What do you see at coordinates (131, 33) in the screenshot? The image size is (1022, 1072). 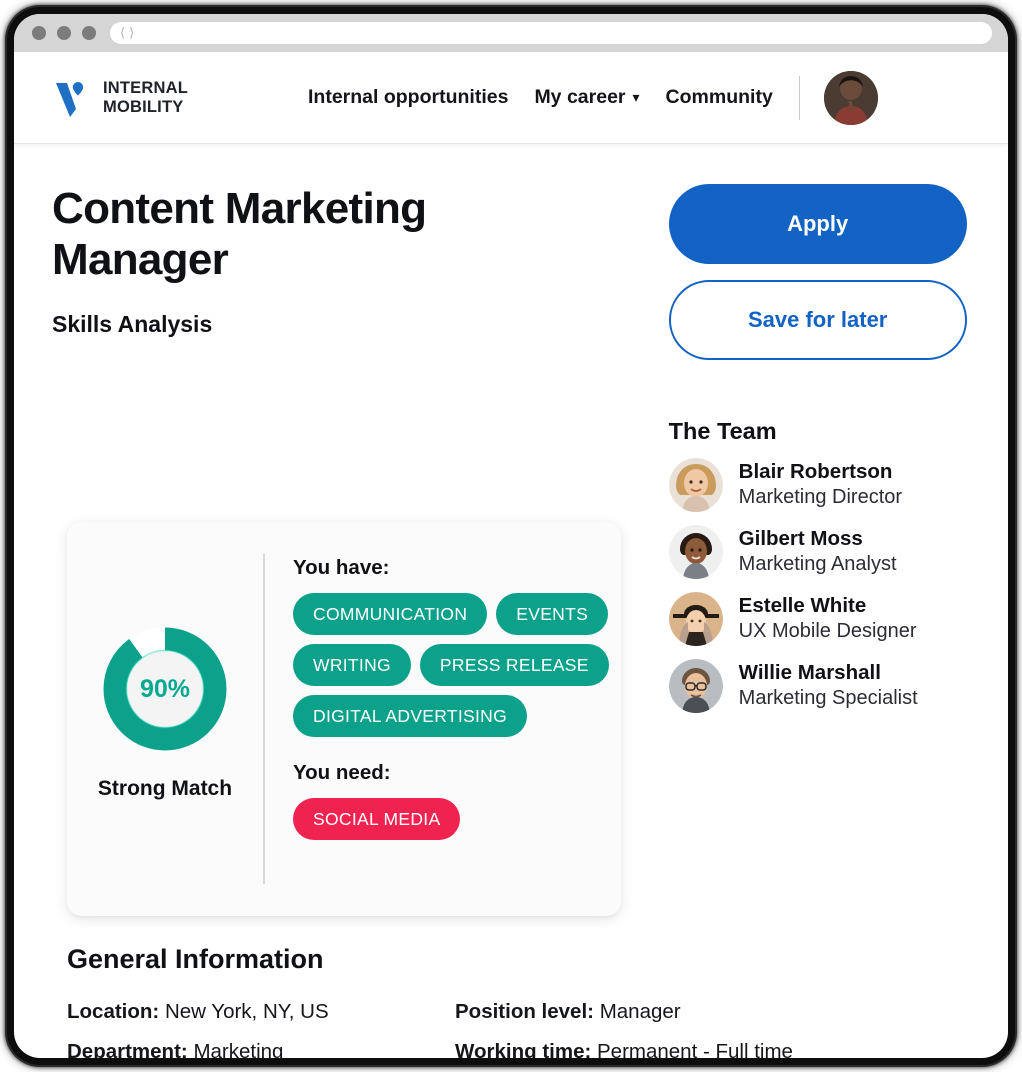 I see `chevron-right-icon: ⟩` at bounding box center [131, 33].